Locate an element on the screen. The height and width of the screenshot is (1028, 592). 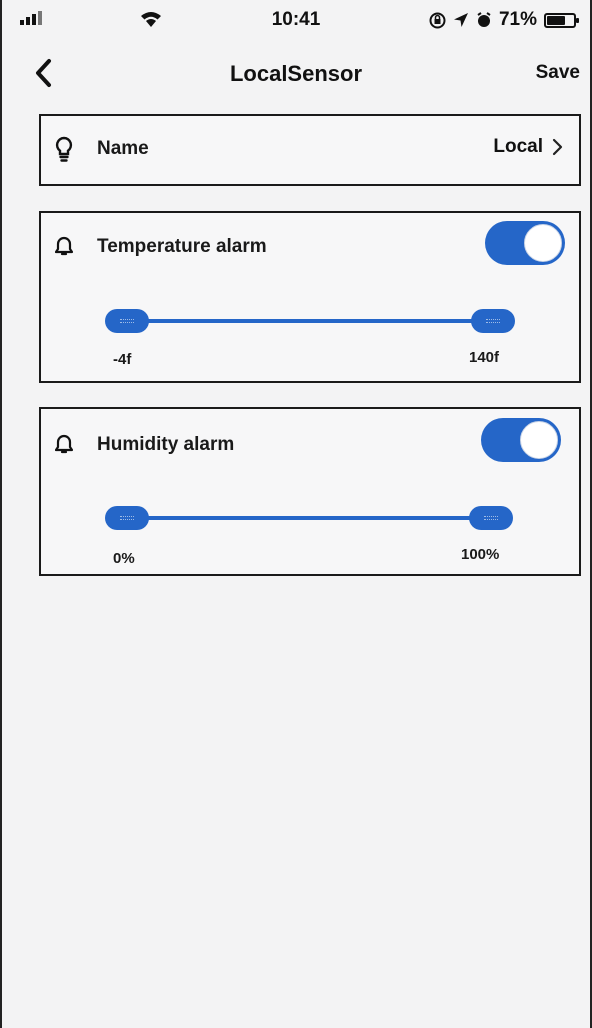
temperature-alarm-label: Temperature alarm is located at coordinates (182, 246).